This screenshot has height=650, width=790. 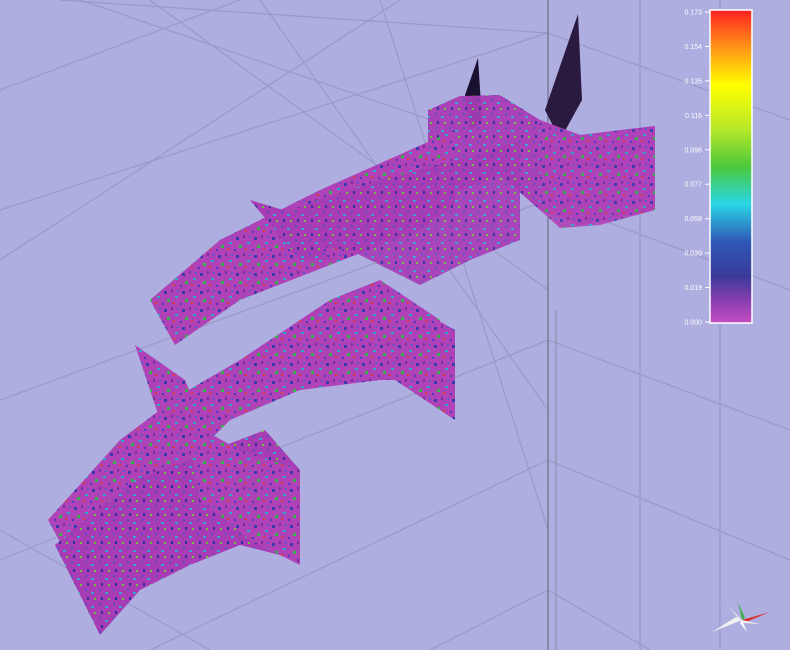 What do you see at coordinates (693, 116) in the screenshot?
I see `colorbar-tick-label: 0.116` at bounding box center [693, 116].